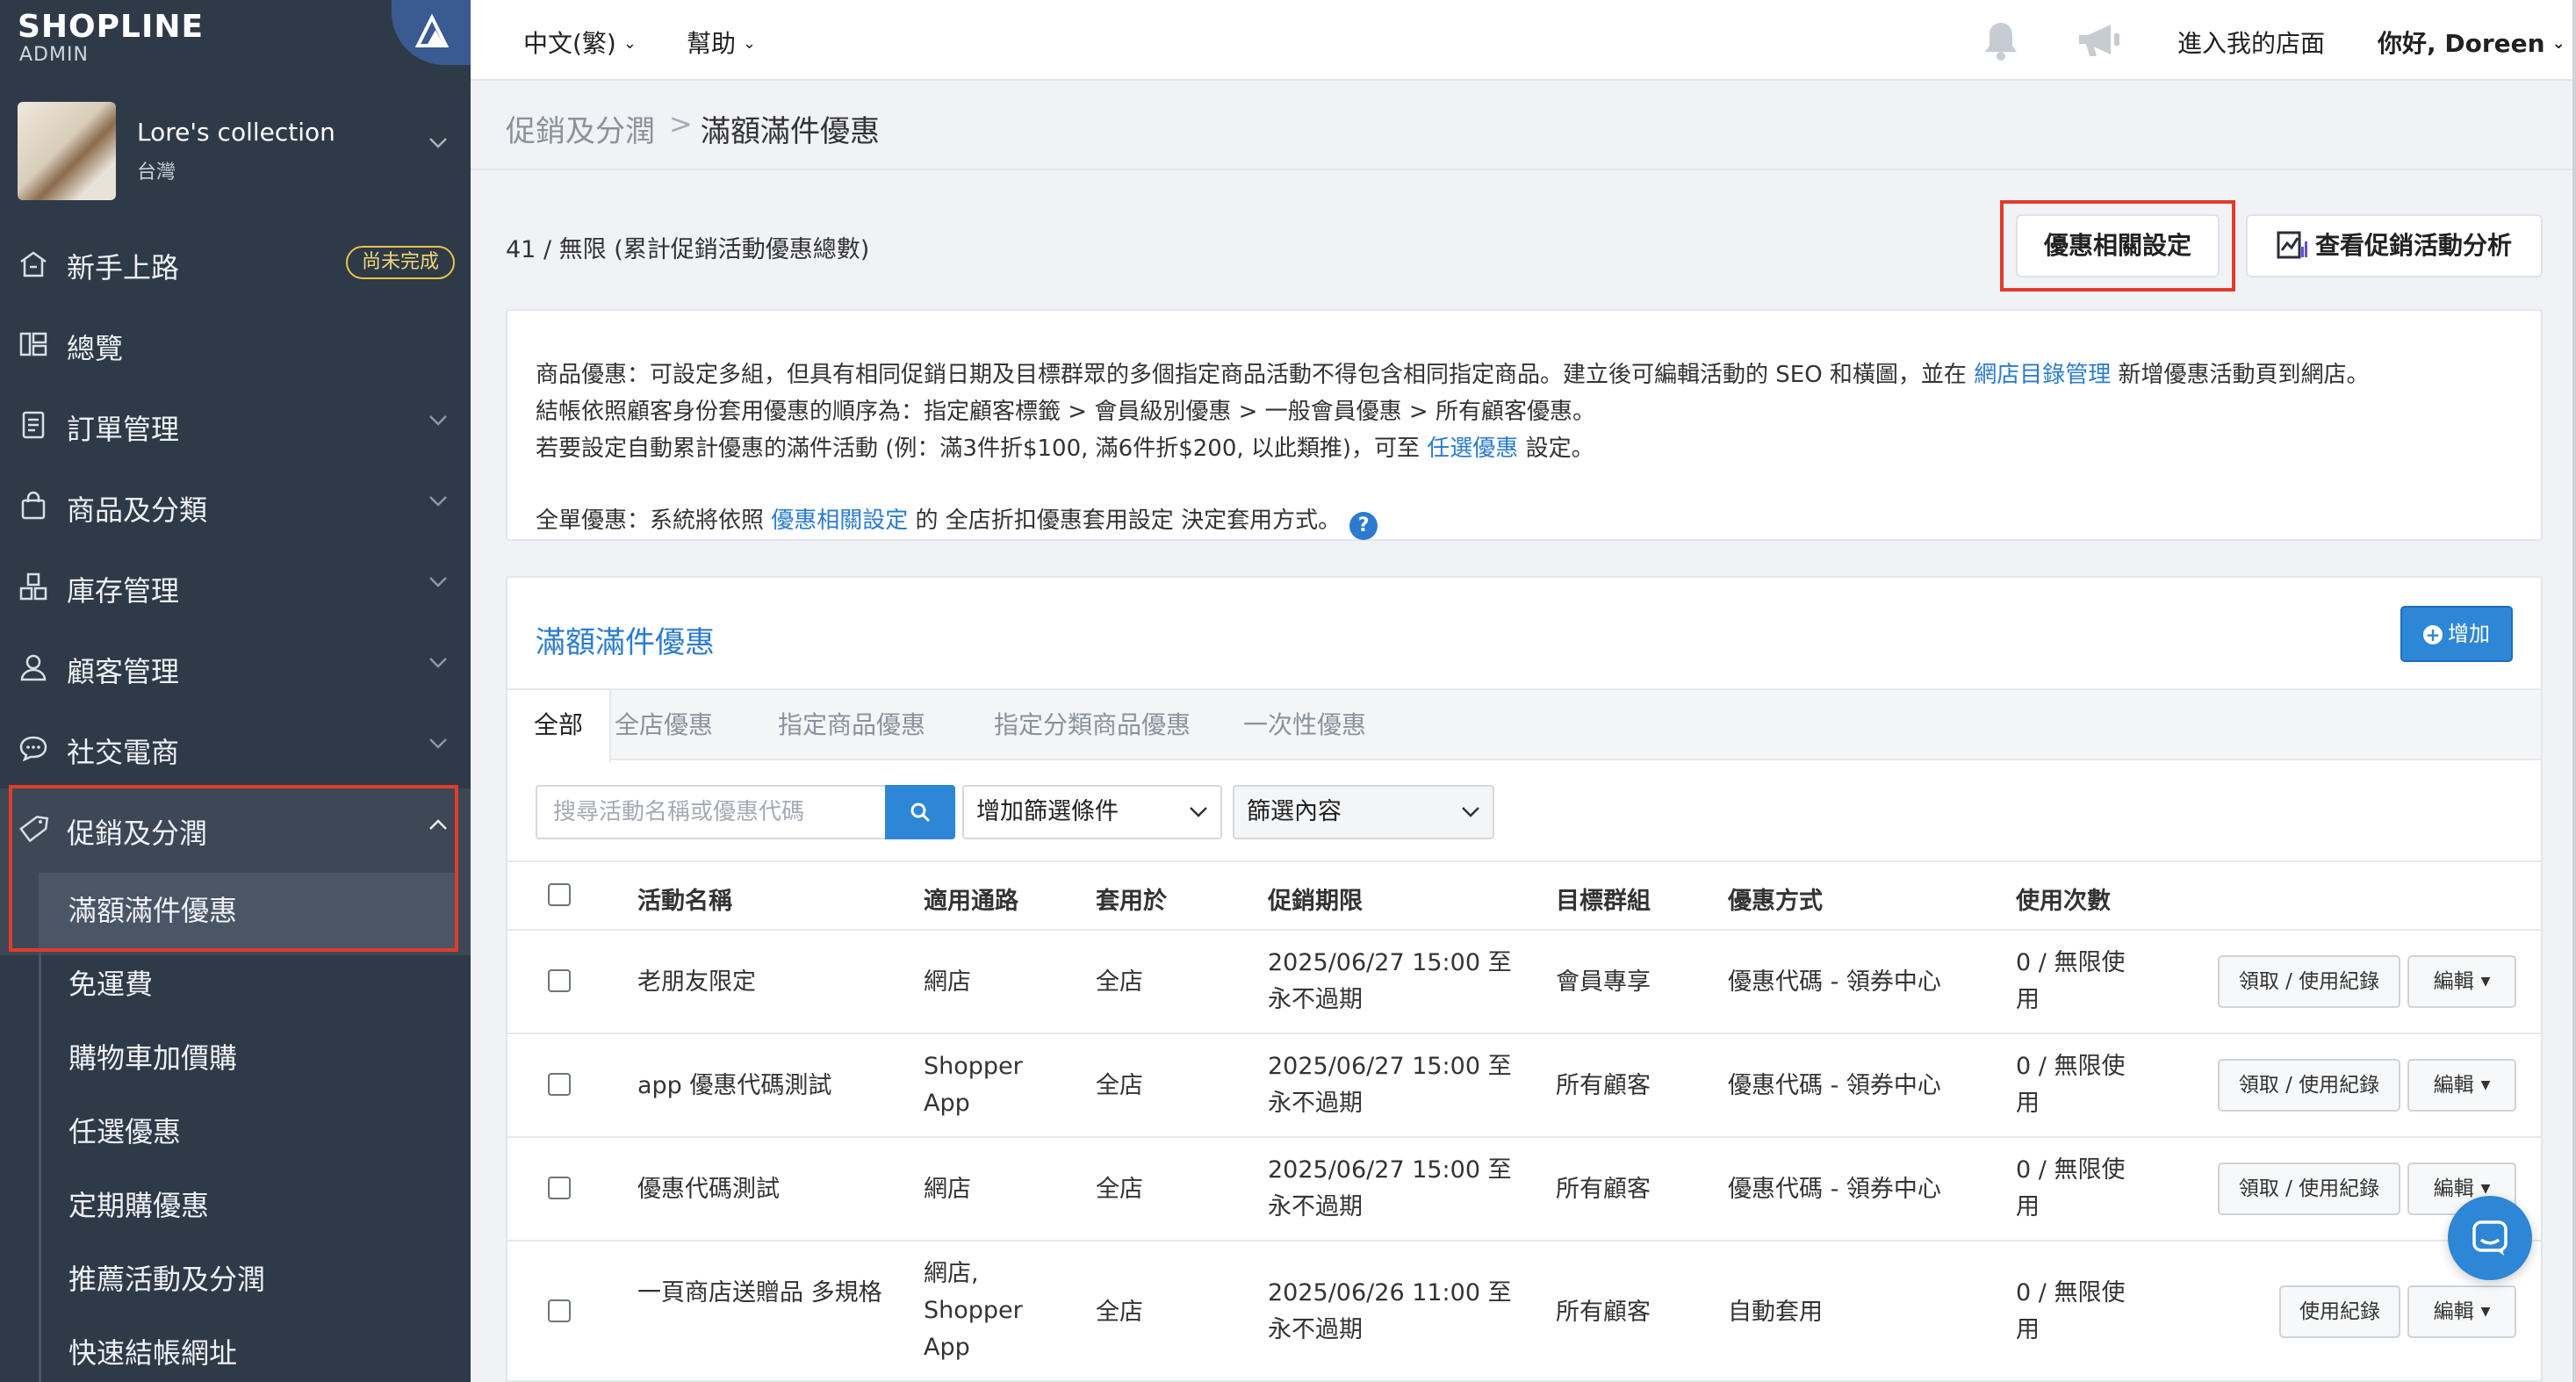 The image size is (2576, 1382). Describe the element at coordinates (1524, 895) in the screenshot. I see `table-header: 活動名稱 適用通路 套用於 促銷期限 目標群組 優惠方式 使用次數` at that location.